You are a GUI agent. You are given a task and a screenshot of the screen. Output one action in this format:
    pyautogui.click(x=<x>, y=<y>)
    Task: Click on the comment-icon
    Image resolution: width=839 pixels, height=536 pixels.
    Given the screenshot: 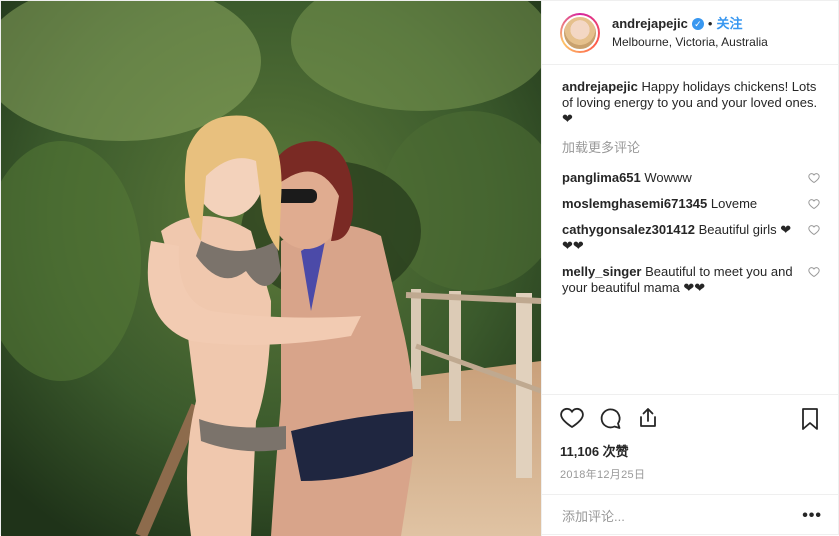 What is the action you would take?
    pyautogui.click(x=610, y=418)
    